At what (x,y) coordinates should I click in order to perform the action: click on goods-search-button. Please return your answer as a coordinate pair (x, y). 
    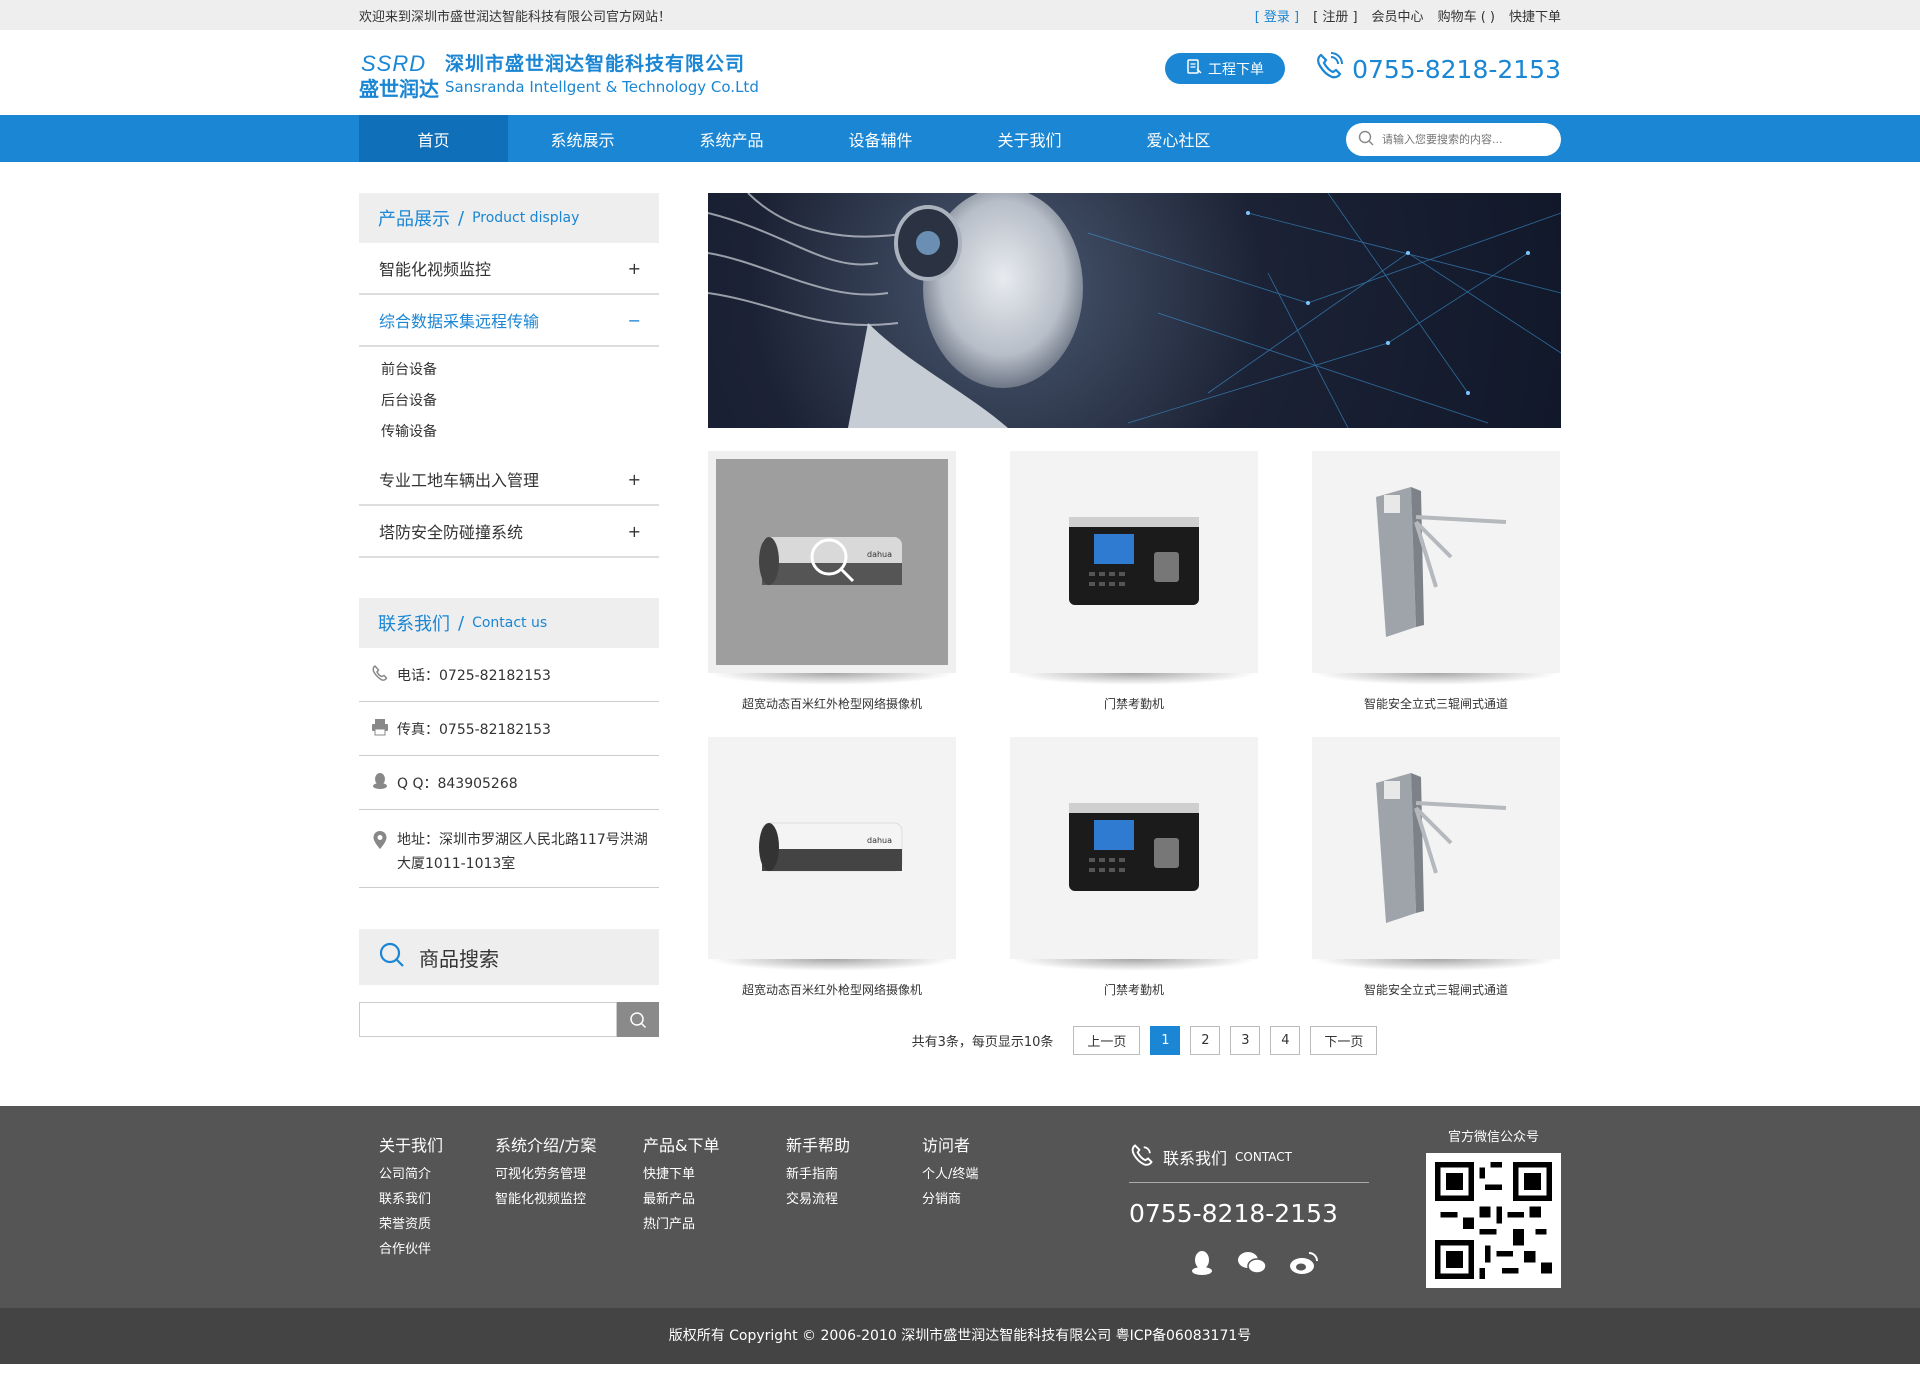
    Looking at the image, I should click on (638, 1019).